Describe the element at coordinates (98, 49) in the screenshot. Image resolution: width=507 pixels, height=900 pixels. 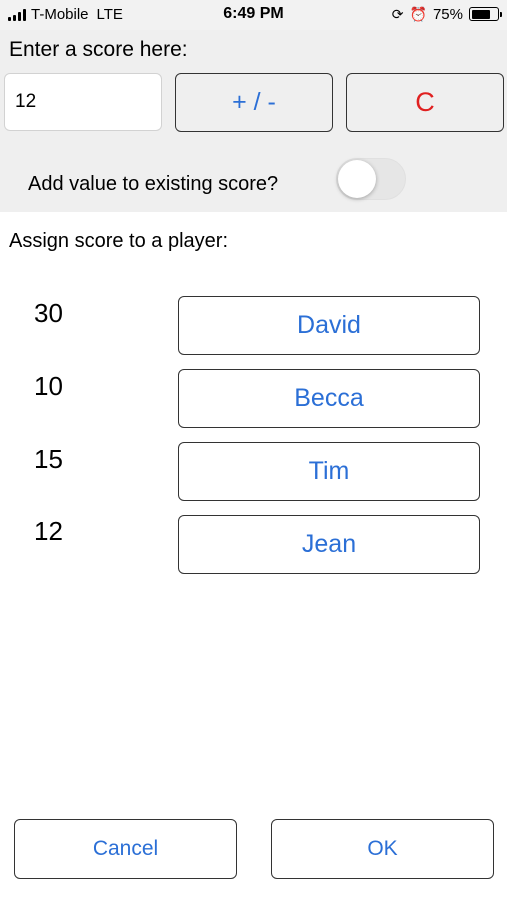
I see `enter-score-label: Enter a score here:` at that location.